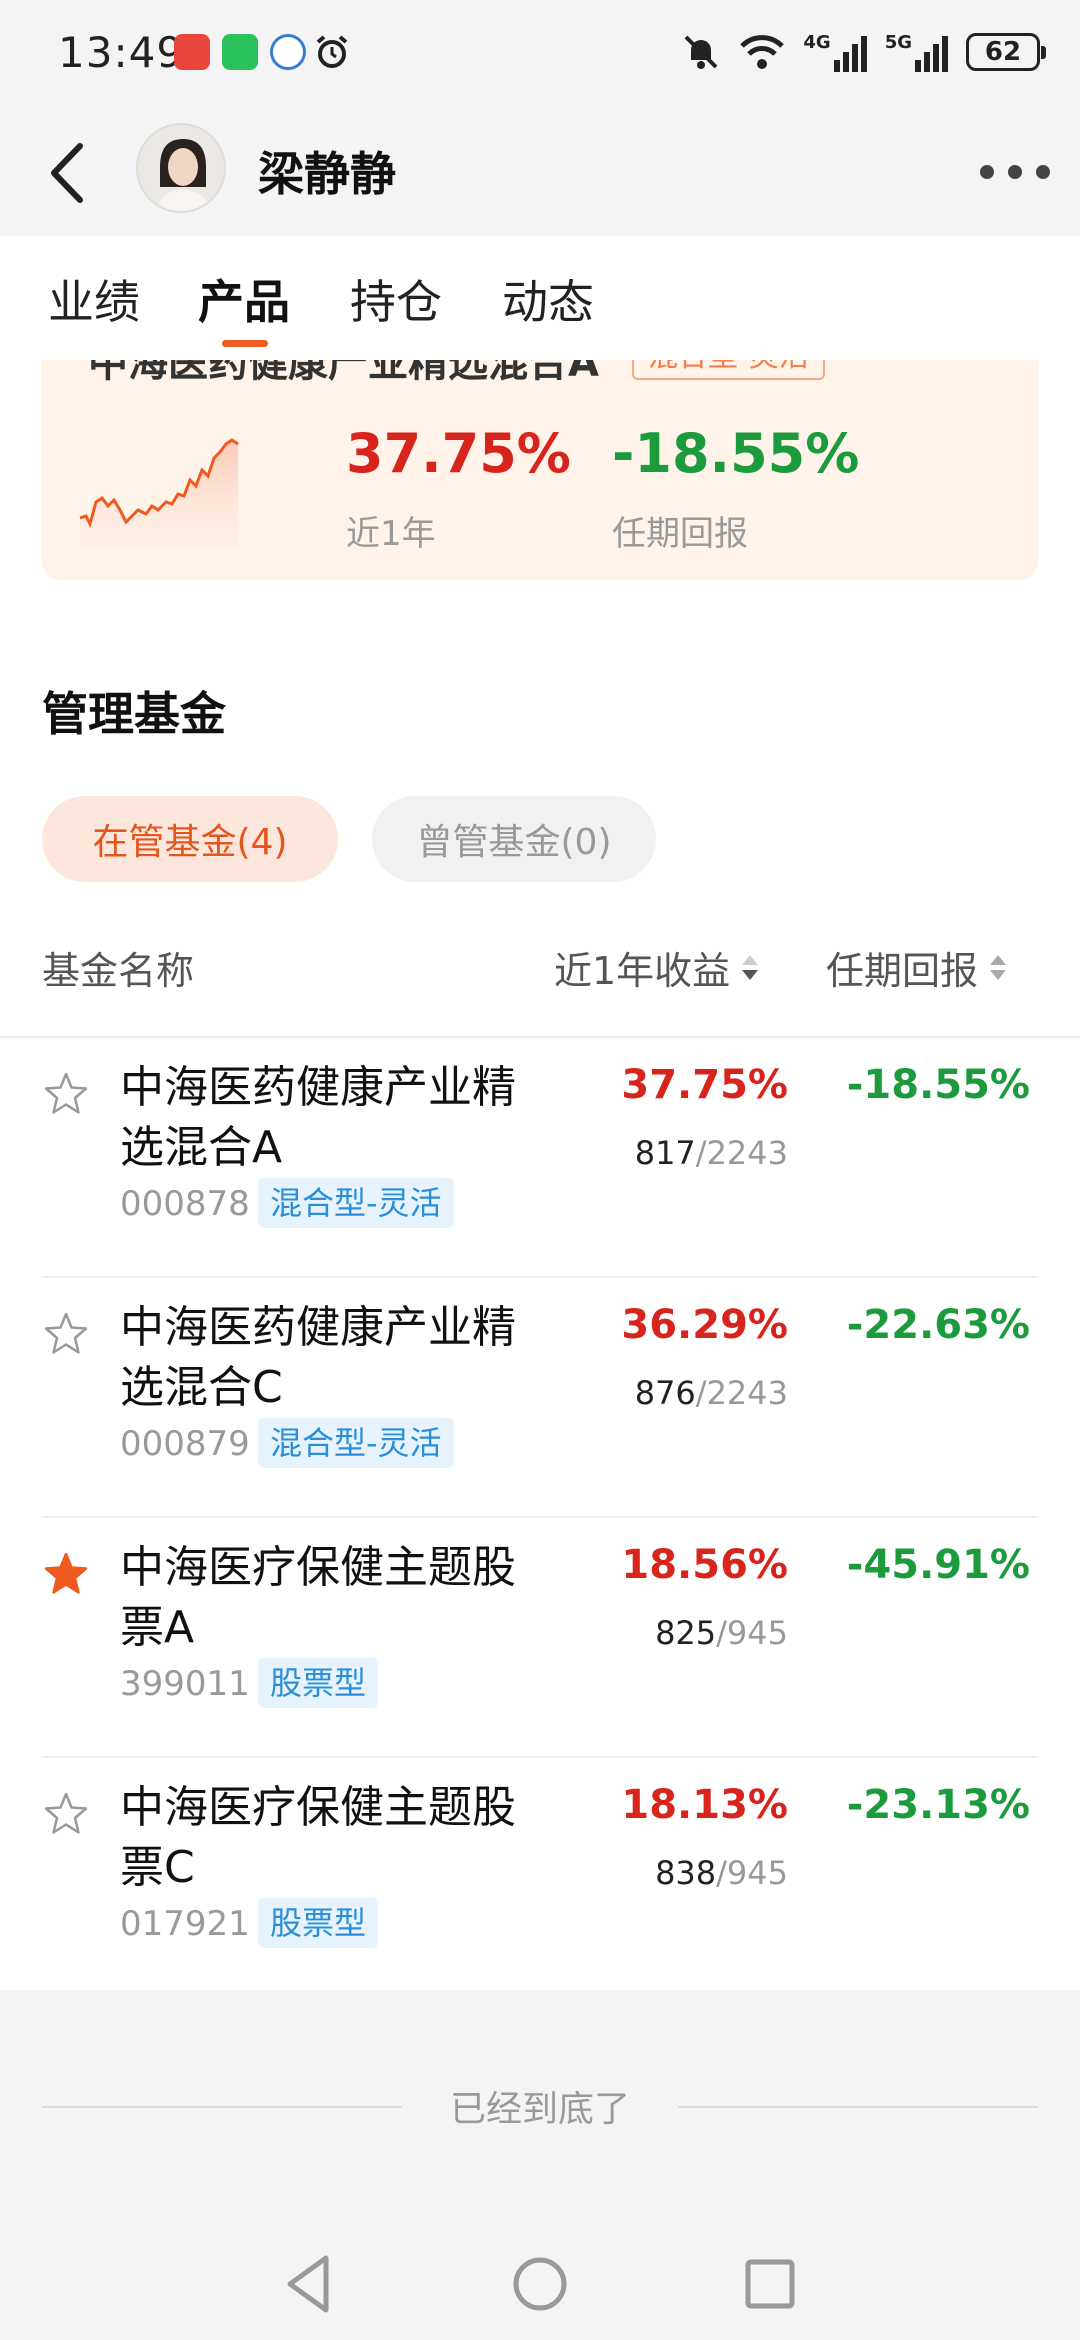 This screenshot has height=2340, width=1080. I want to click on fund-return-1y: 18.13%, so click(704, 1805).